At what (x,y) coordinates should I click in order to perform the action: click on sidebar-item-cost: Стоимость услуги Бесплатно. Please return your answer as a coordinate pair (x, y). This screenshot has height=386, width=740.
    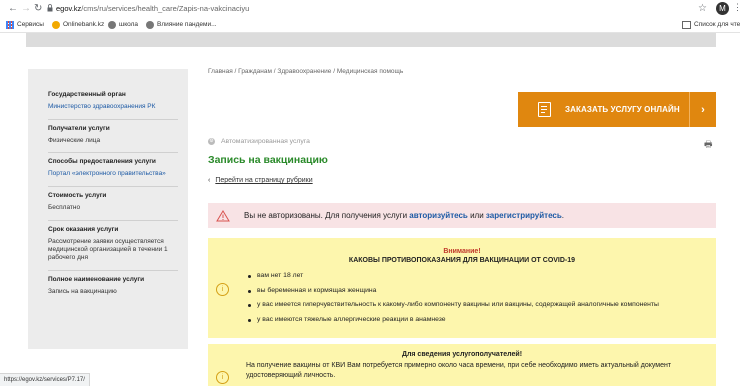
    Looking at the image, I should click on (113, 202).